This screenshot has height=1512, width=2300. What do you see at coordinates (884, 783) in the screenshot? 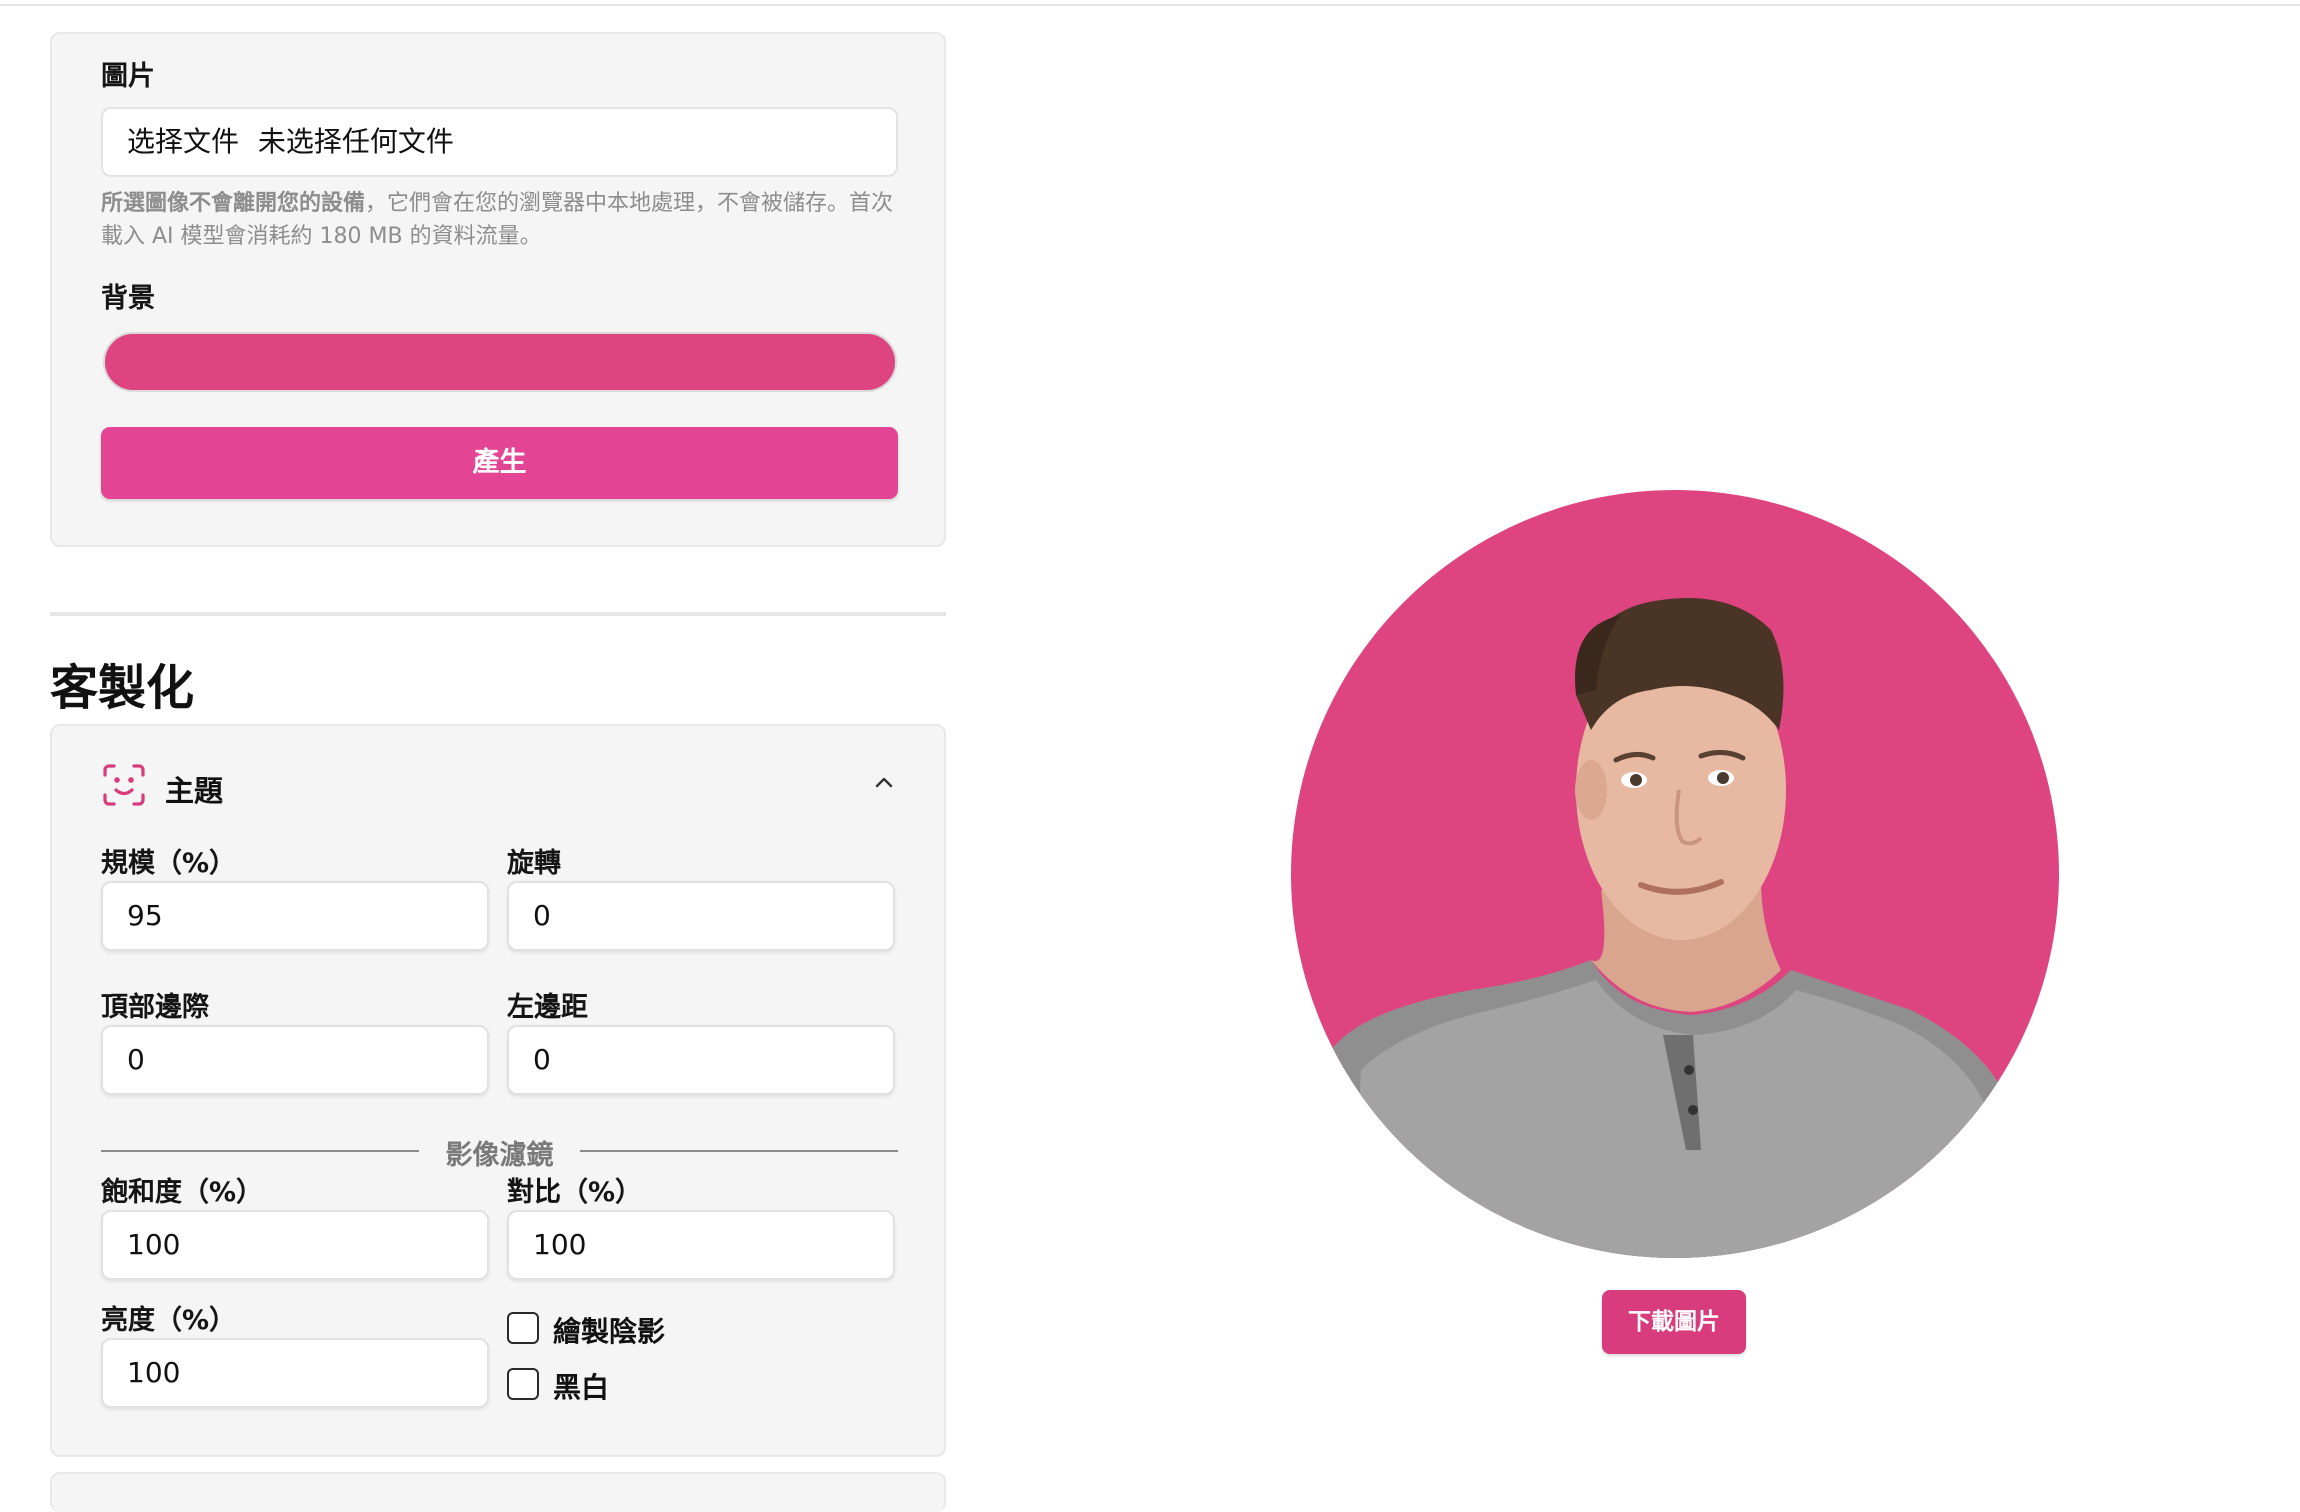
I see `chevron-up-icon` at bounding box center [884, 783].